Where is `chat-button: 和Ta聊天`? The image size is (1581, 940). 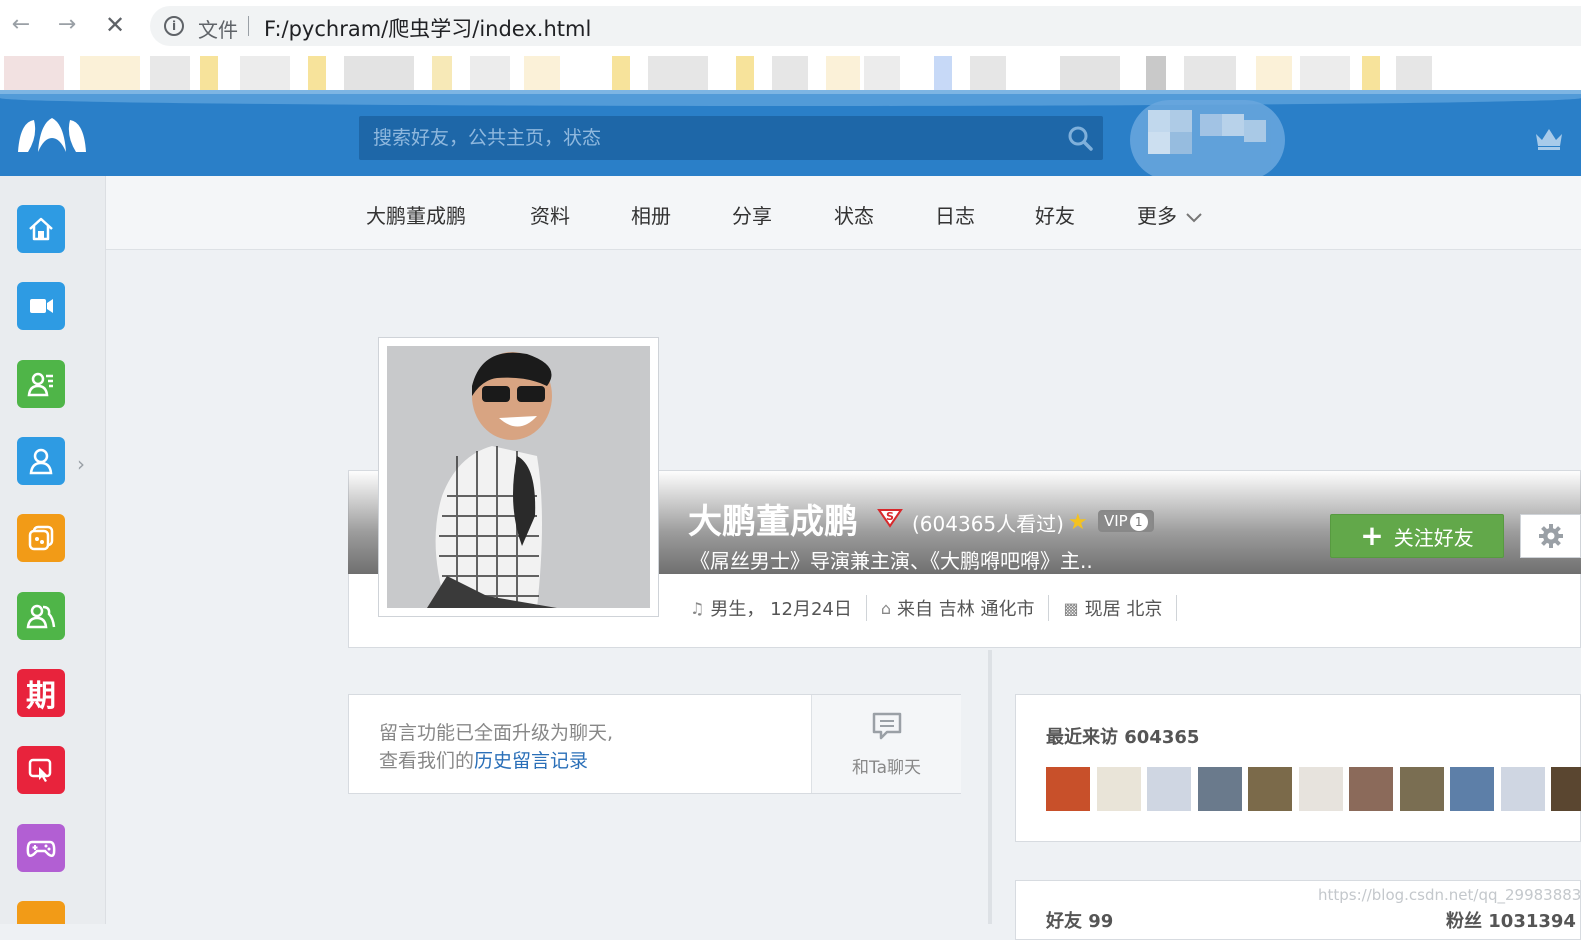 chat-button: 和Ta聊天 is located at coordinates (886, 744).